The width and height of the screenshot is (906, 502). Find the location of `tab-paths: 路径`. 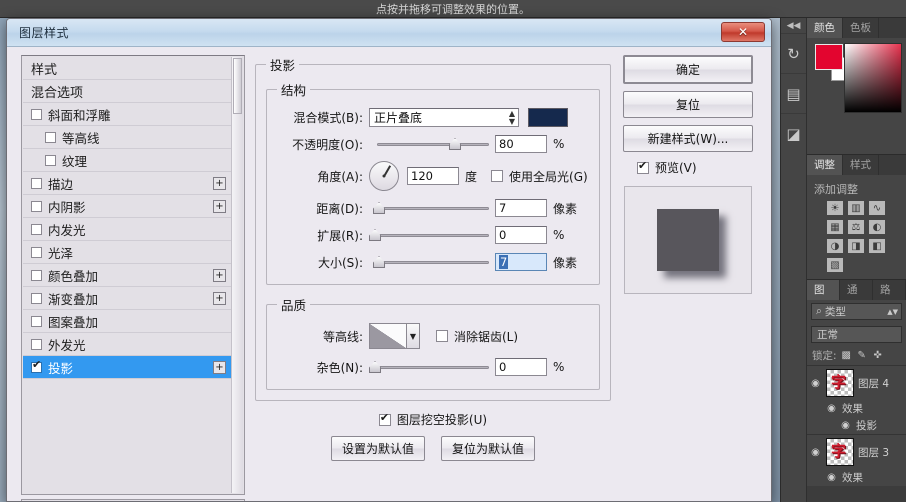

tab-paths: 路径 is located at coordinates (889, 298).